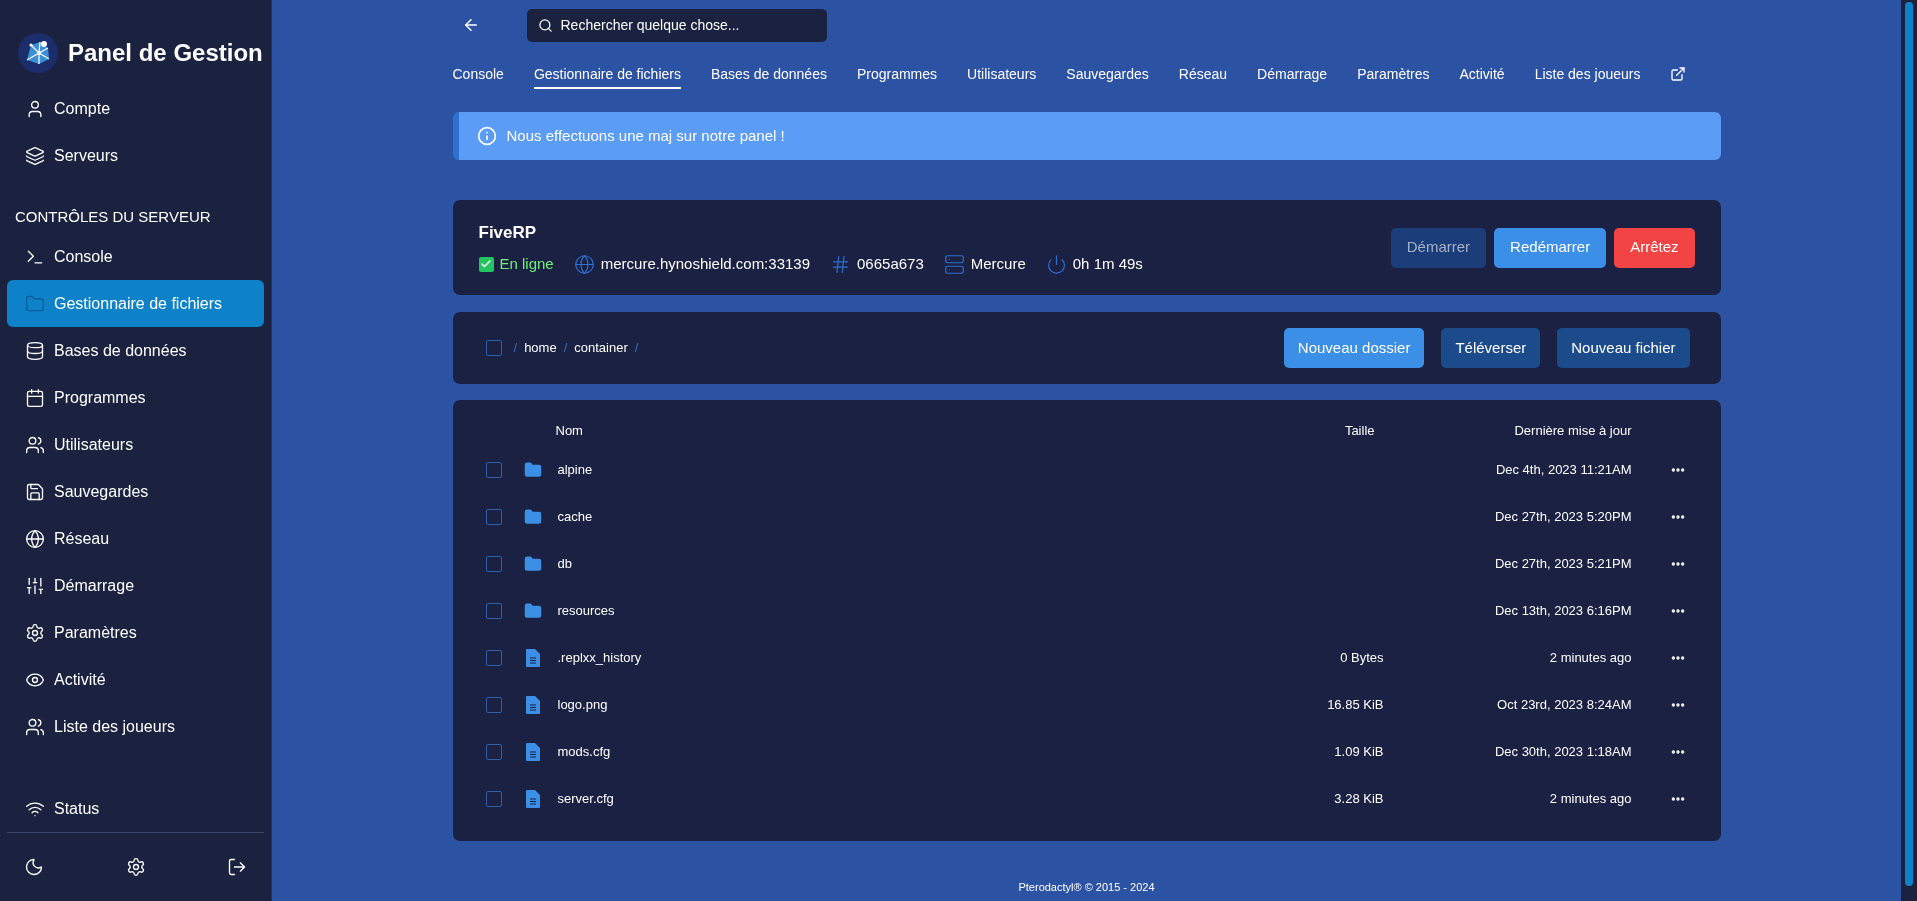  What do you see at coordinates (35, 155) in the screenshot?
I see `layers-icon` at bounding box center [35, 155].